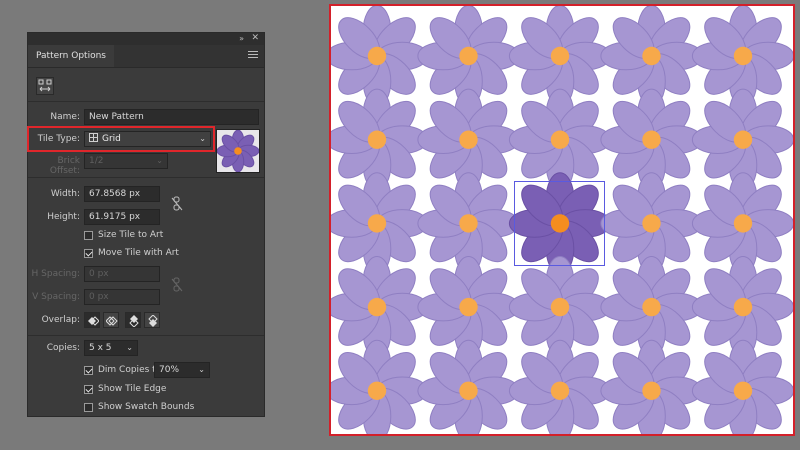 This screenshot has height=450, width=800. I want to click on move-tile-with-art-label: Move Tile with Art, so click(138, 253).